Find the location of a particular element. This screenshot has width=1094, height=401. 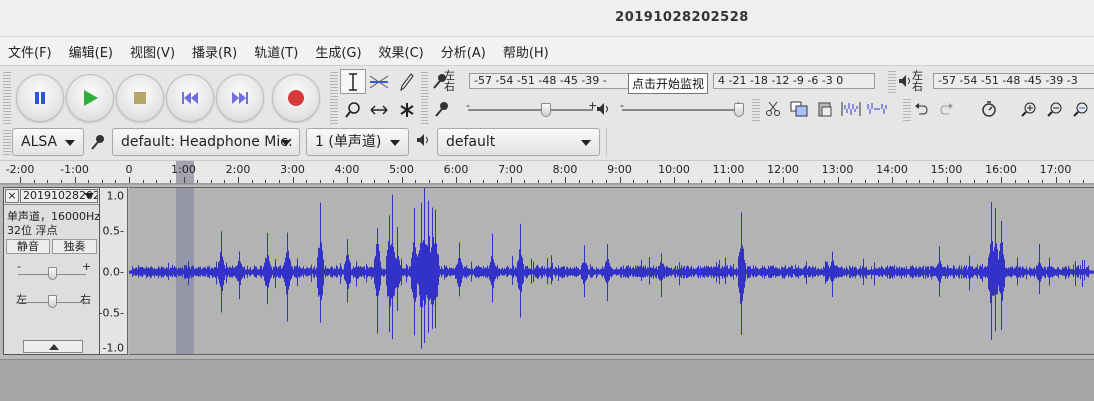

playback-meter-scale: -57 -54 -51 -48 -45 -39 -3 is located at coordinates (1013, 81).